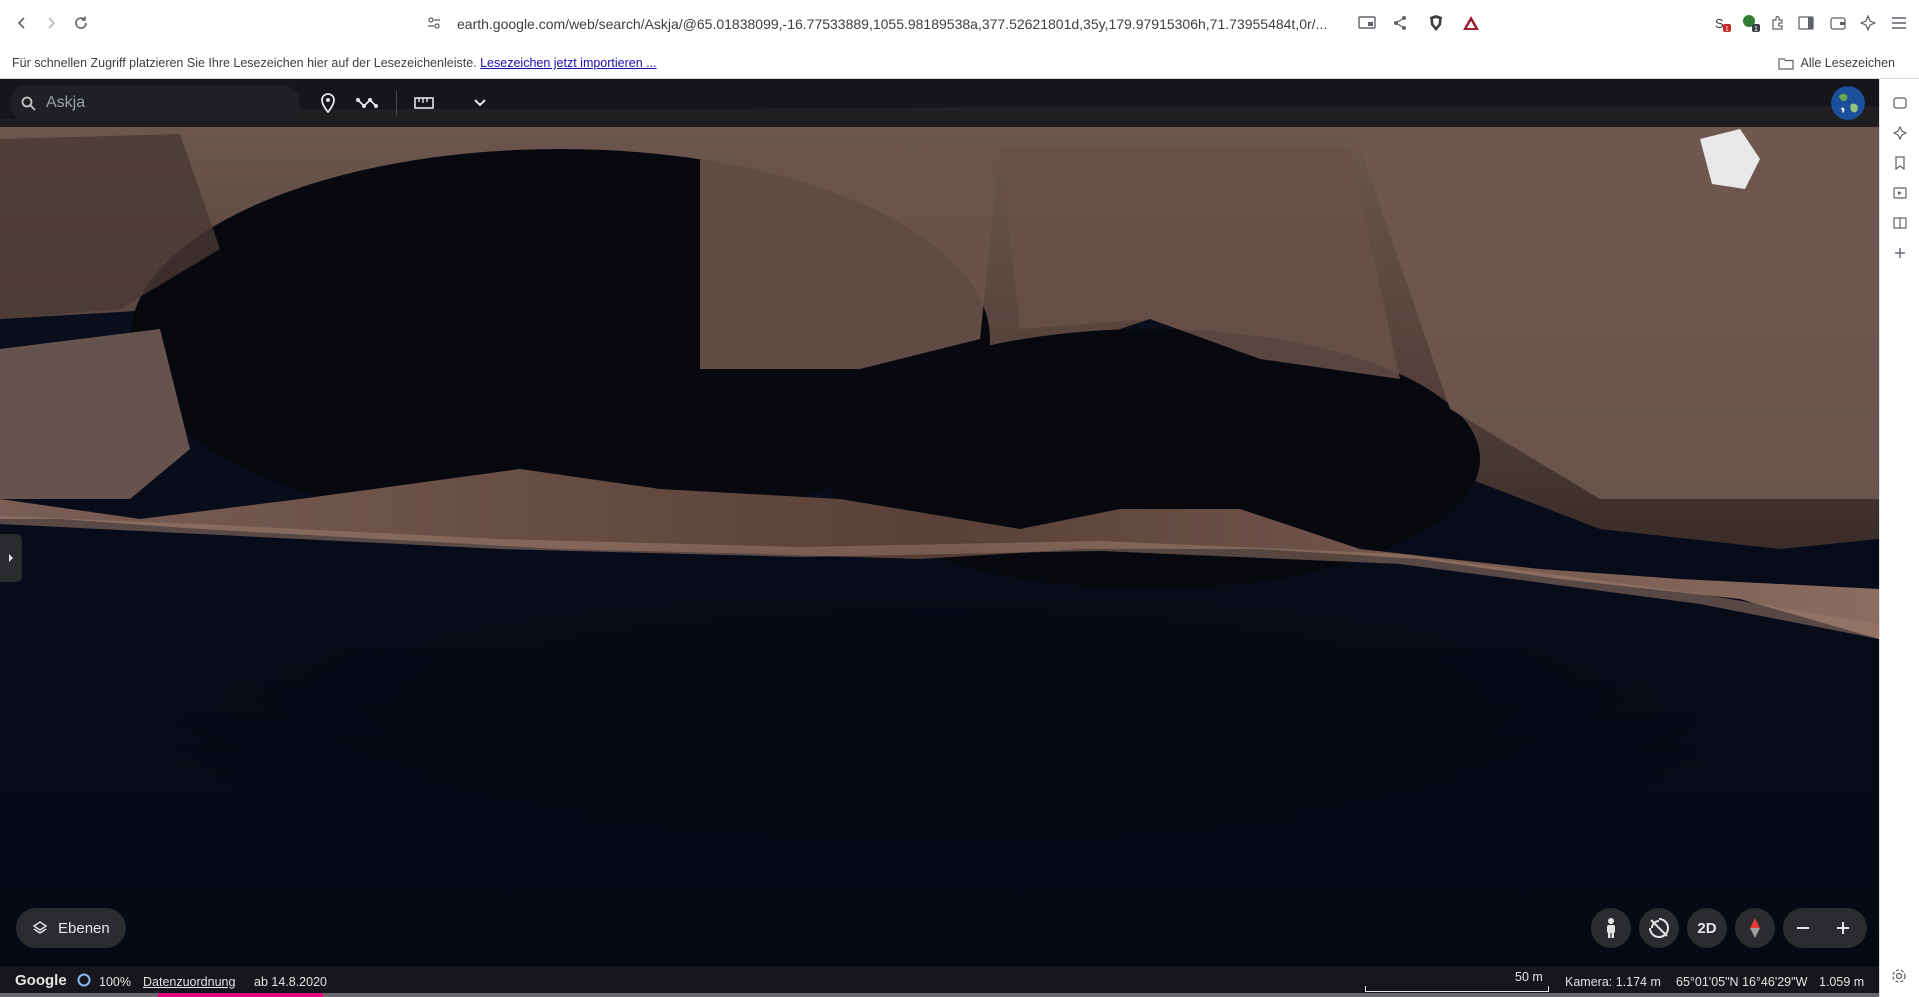 The image size is (1919, 997). What do you see at coordinates (424, 103) in the screenshot?
I see `ruler-icon` at bounding box center [424, 103].